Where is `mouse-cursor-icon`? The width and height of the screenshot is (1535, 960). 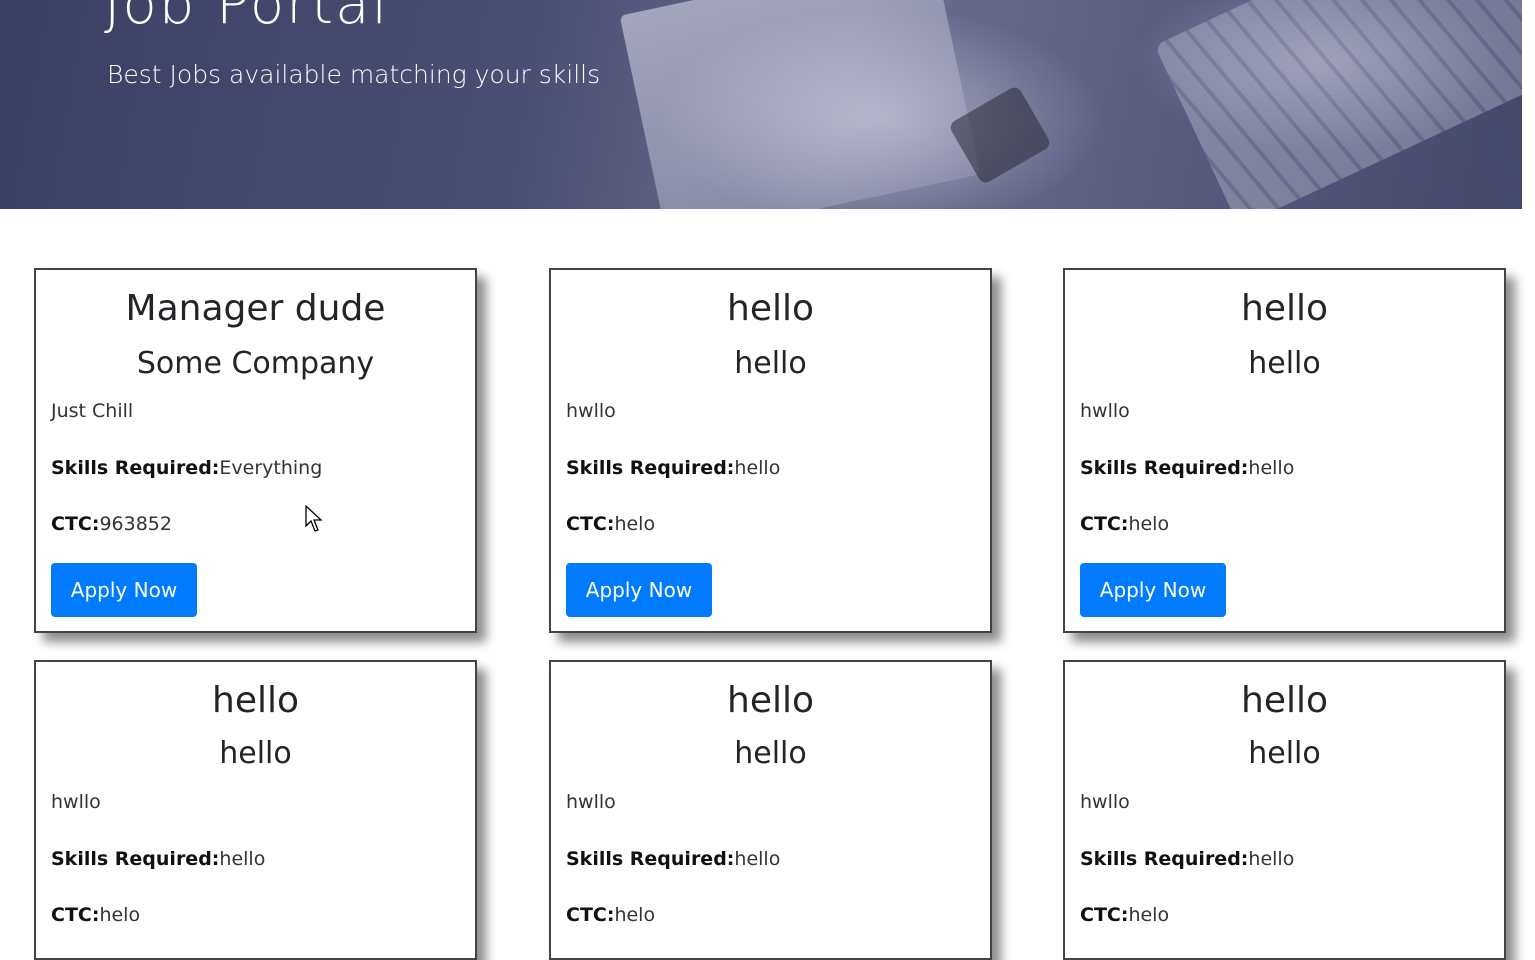
mouse-cursor-icon is located at coordinates (314, 518).